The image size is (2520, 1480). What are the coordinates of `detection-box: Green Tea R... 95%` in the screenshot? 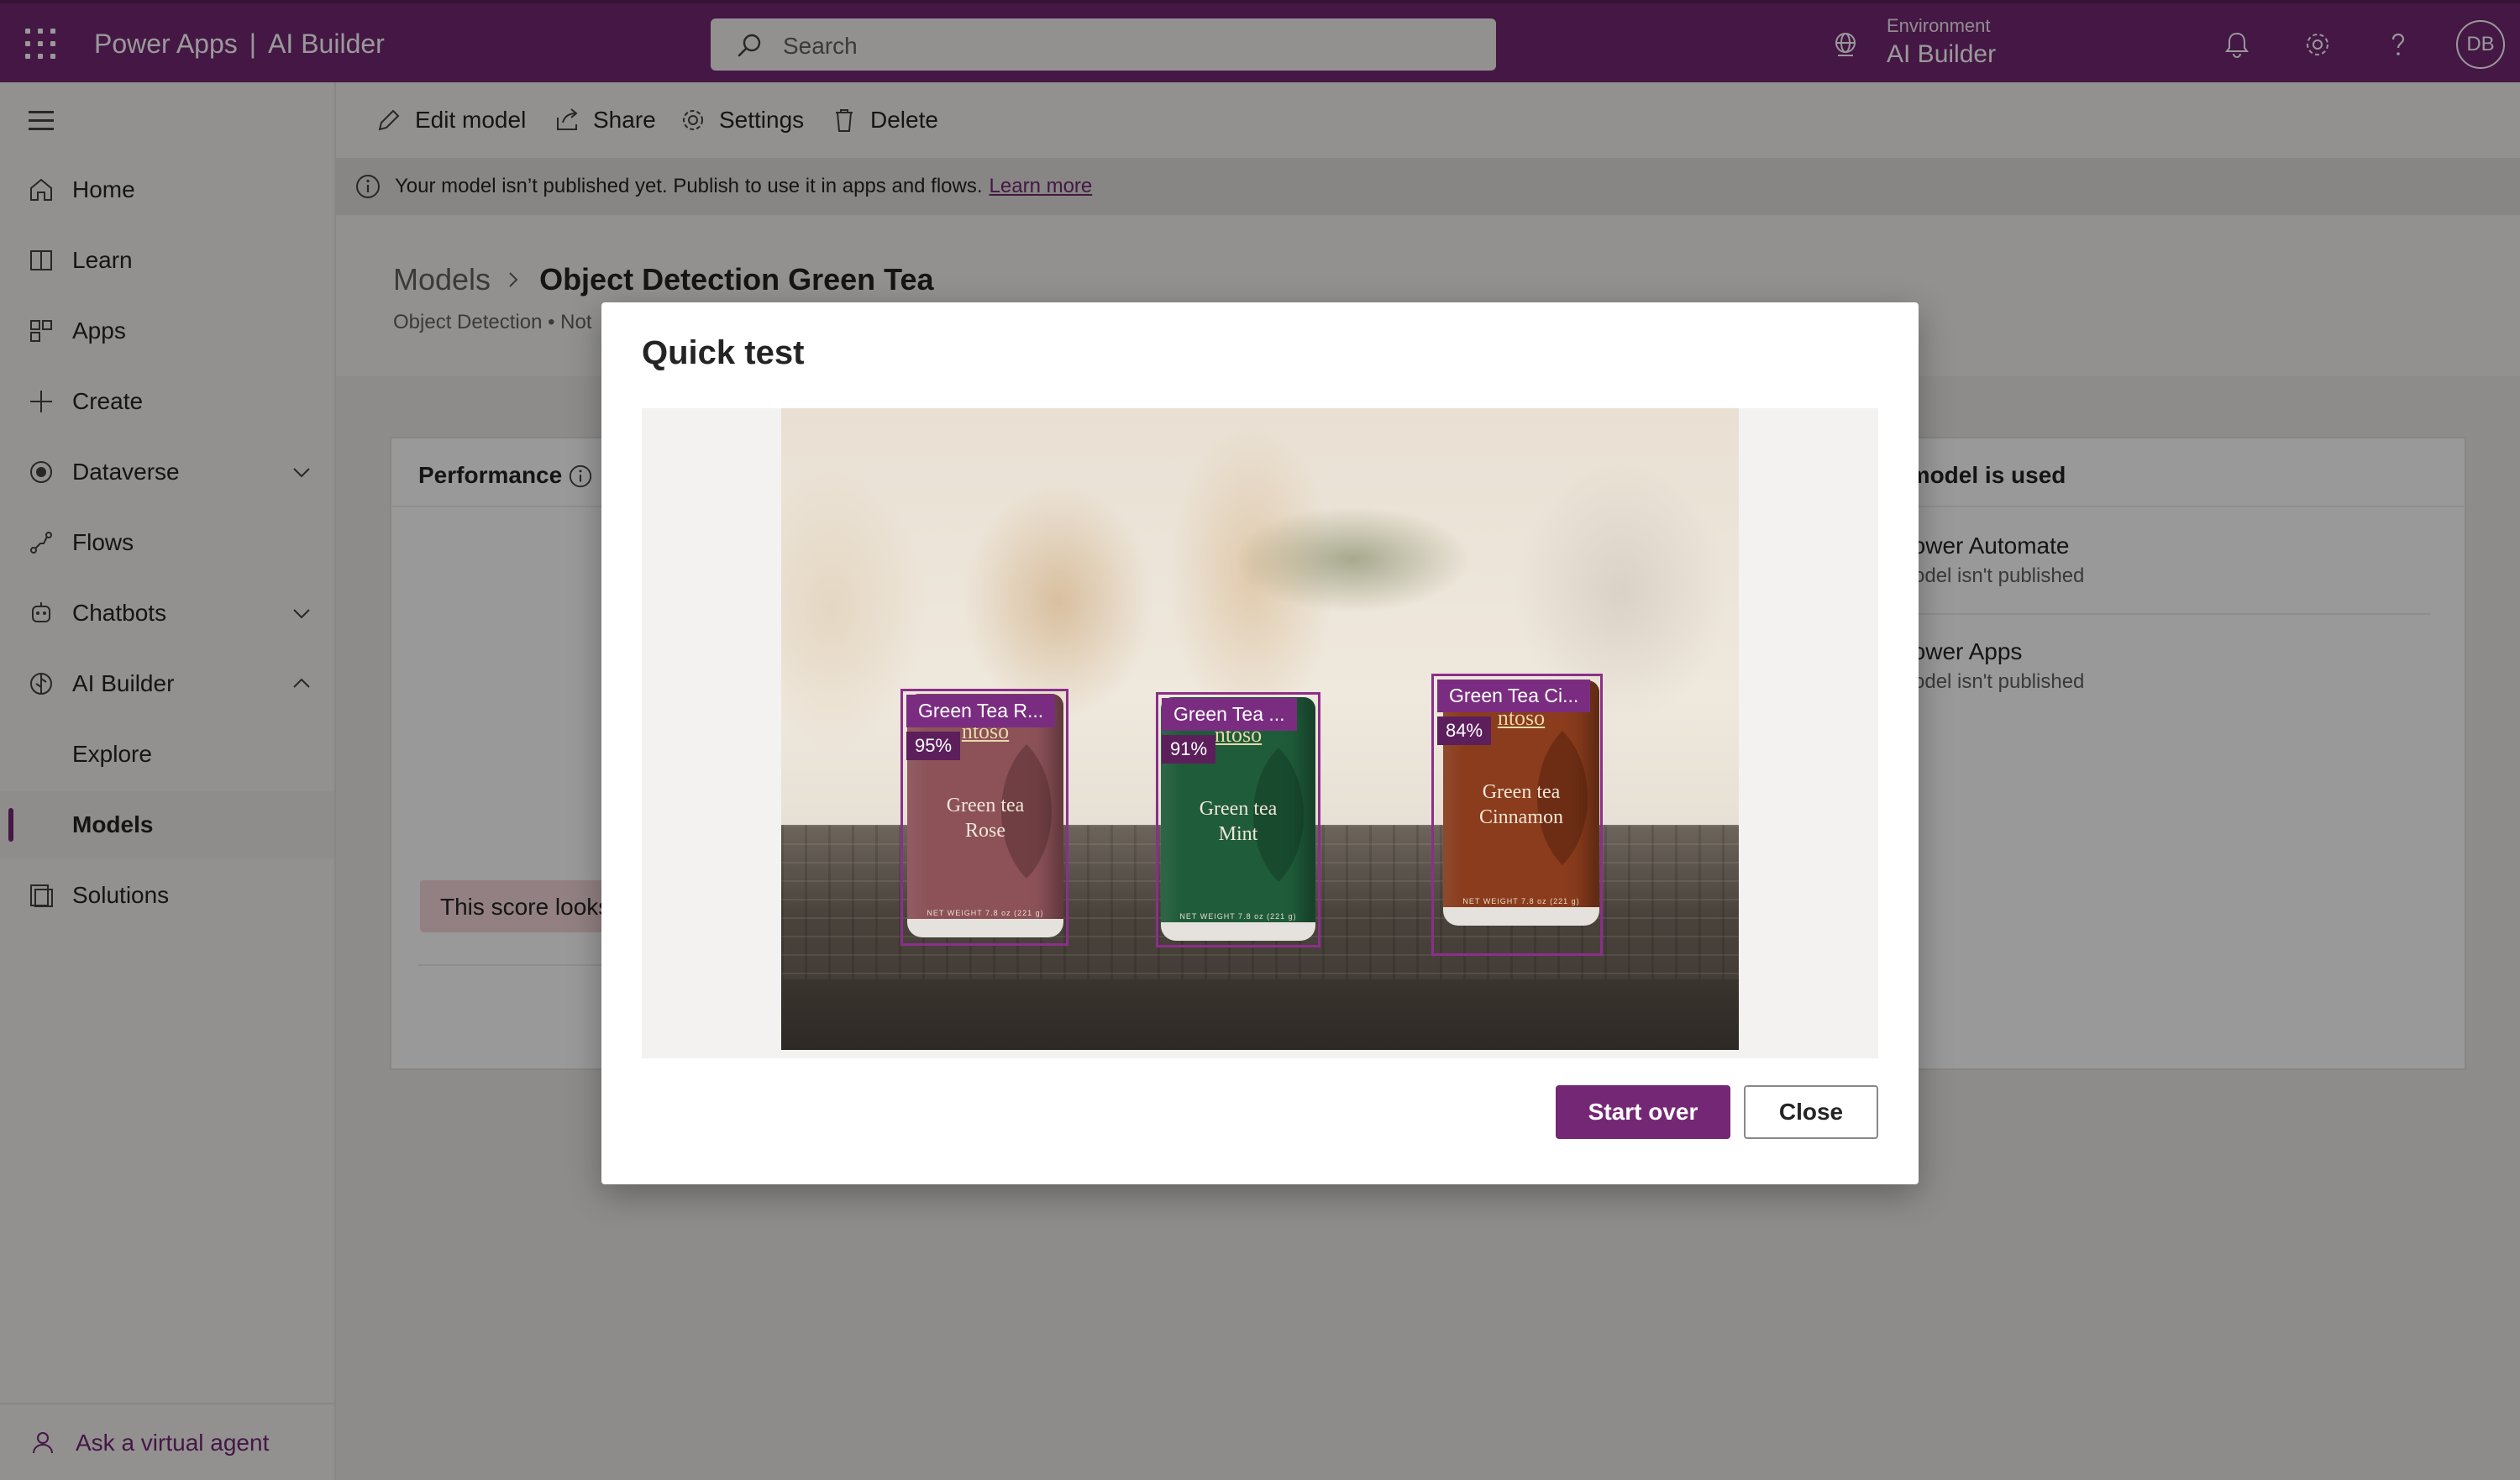 It's located at (984, 817).